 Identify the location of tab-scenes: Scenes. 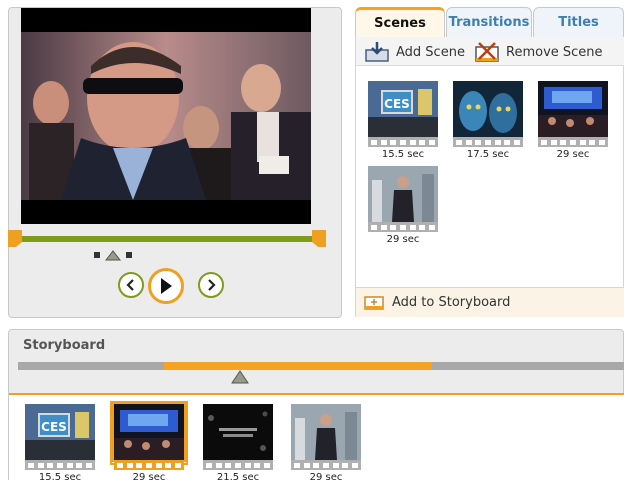
(400, 22).